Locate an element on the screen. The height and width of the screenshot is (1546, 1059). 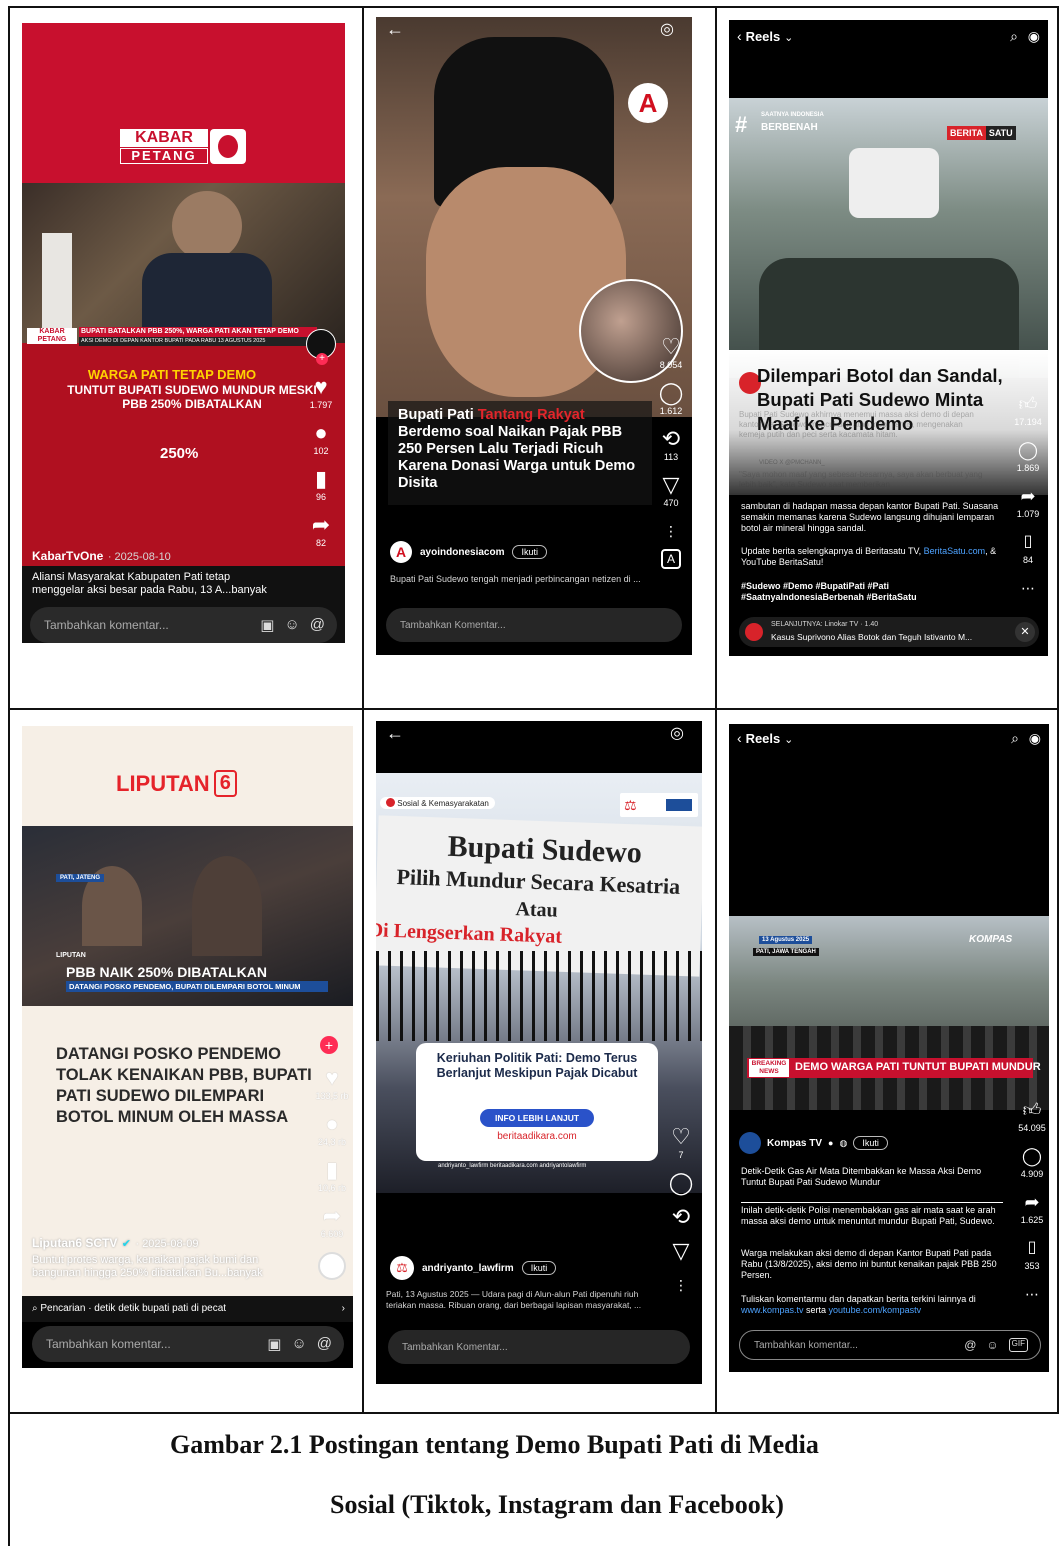
comment-input: Tambahkan komentar... @ ☺ GIF is located at coordinates (890, 1345).